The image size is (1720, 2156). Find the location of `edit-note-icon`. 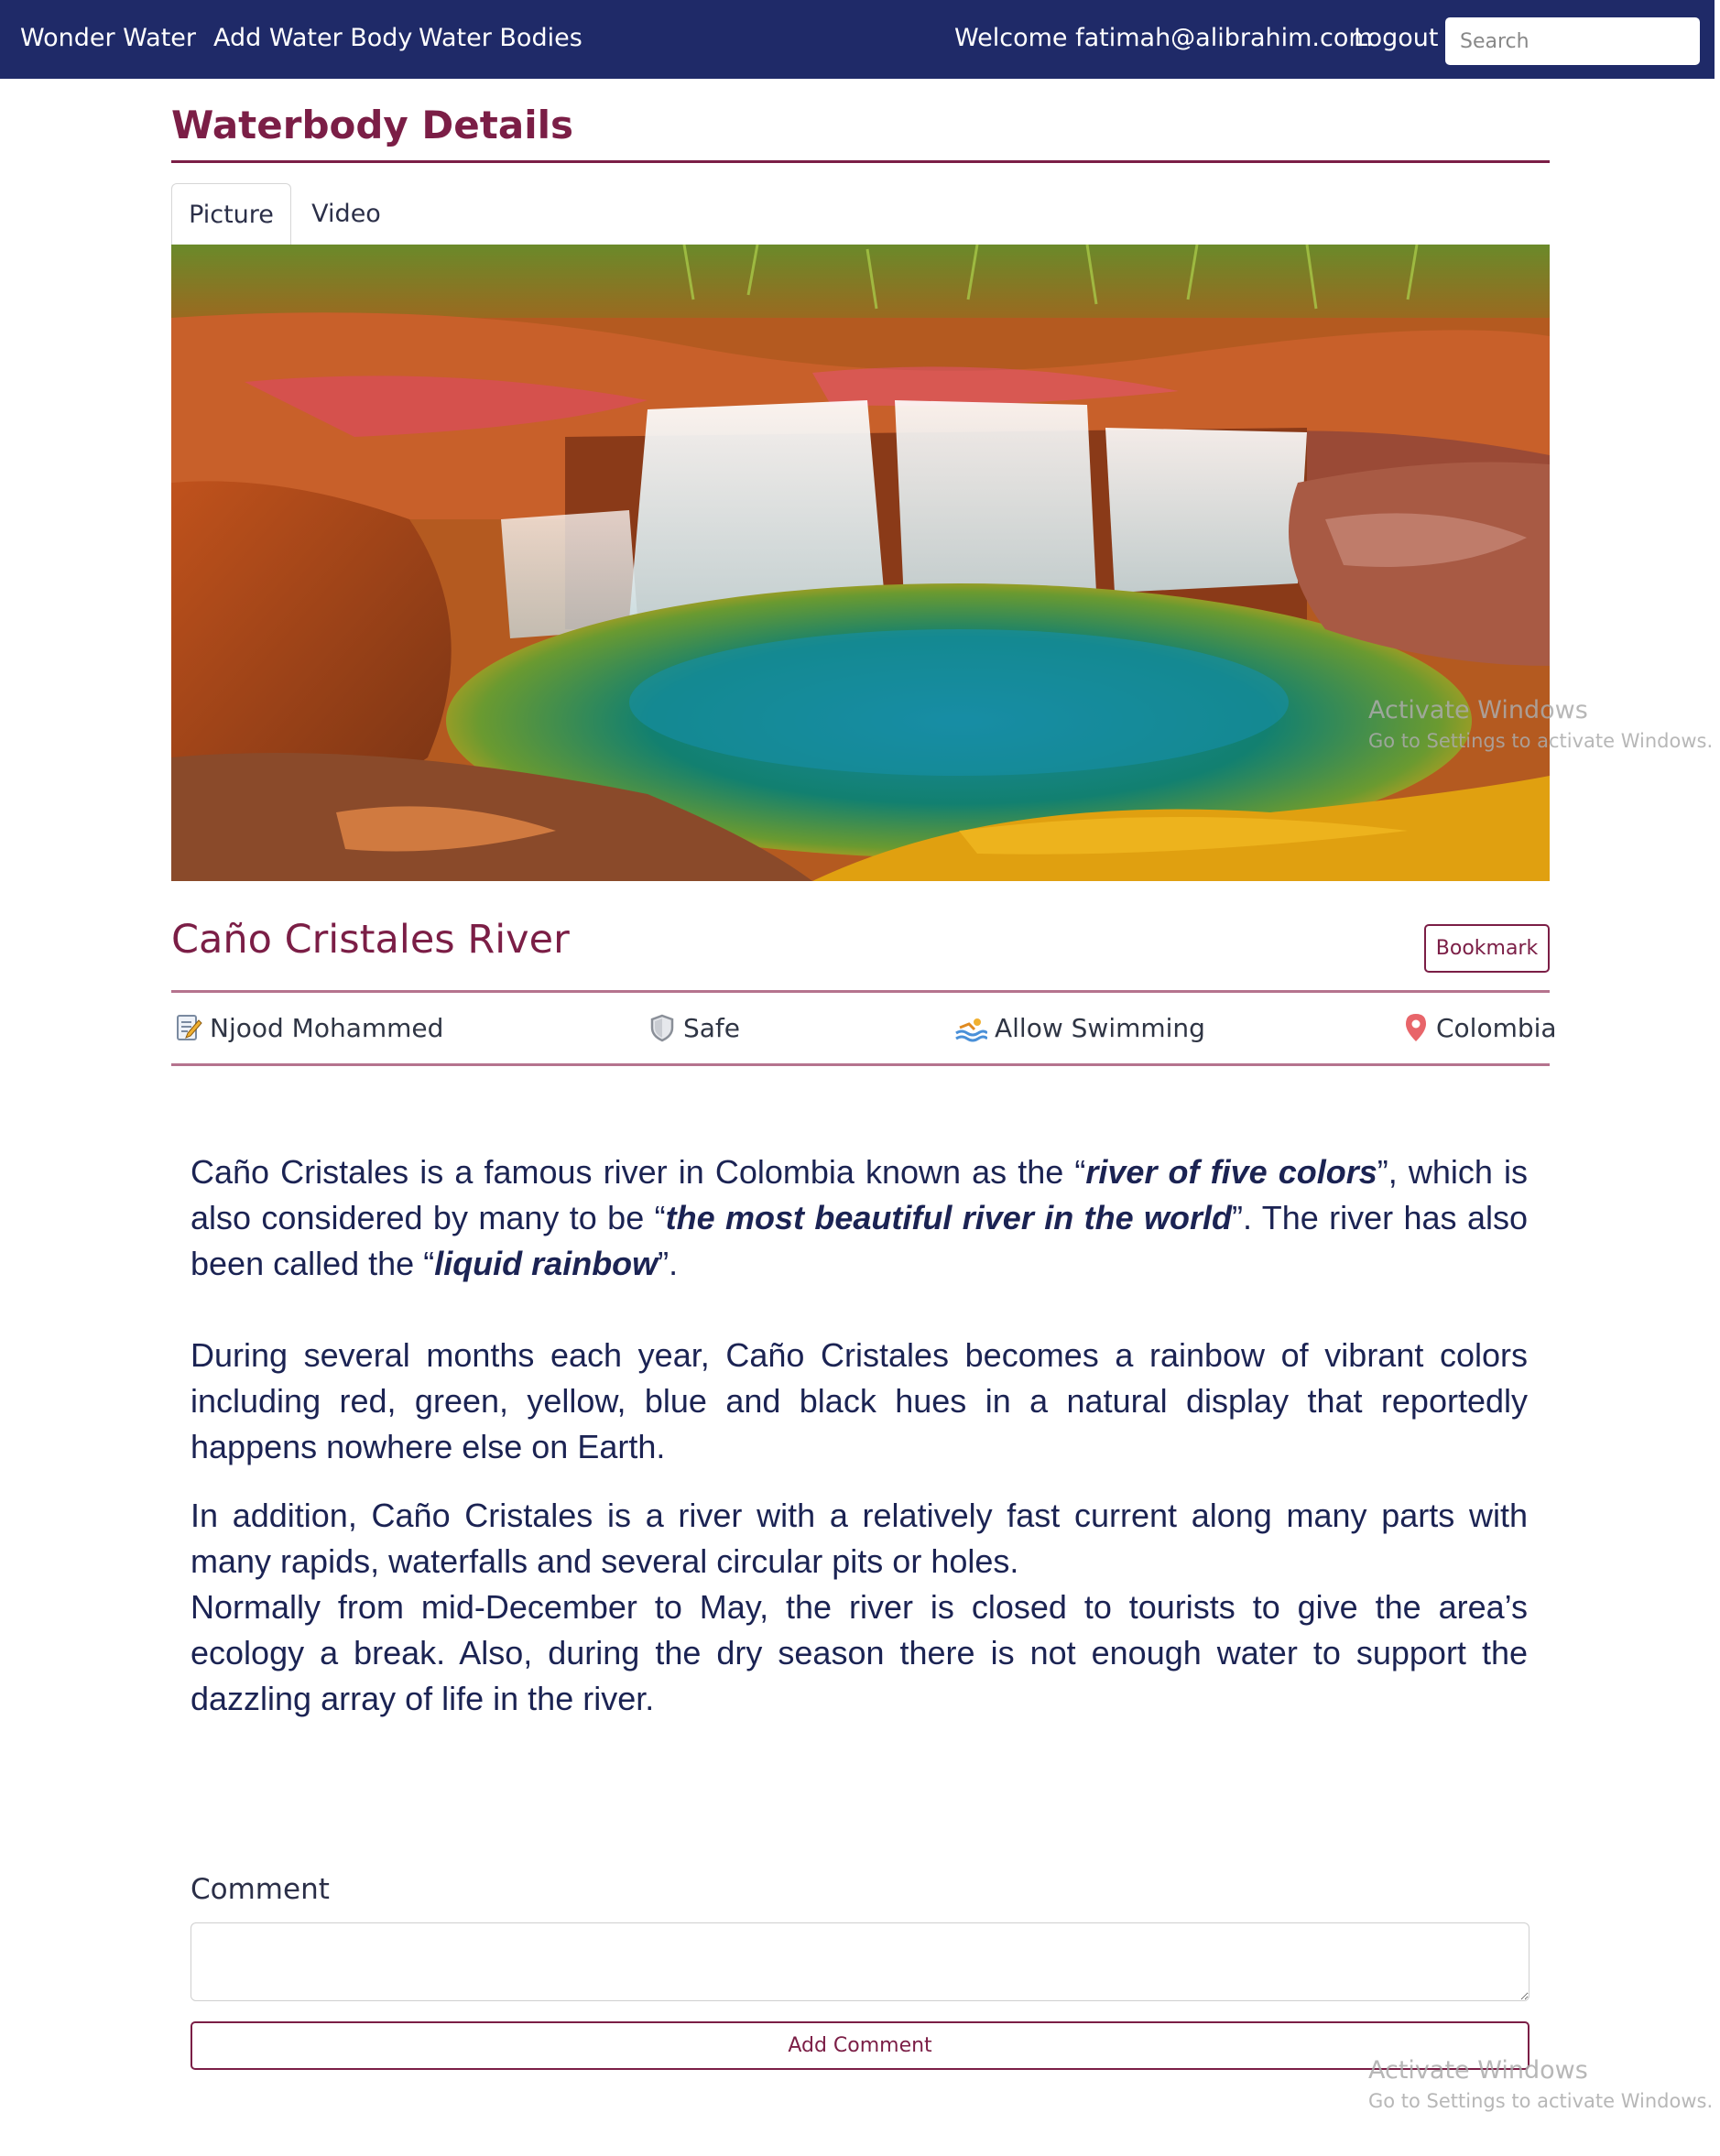

edit-note-icon is located at coordinates (189, 1027).